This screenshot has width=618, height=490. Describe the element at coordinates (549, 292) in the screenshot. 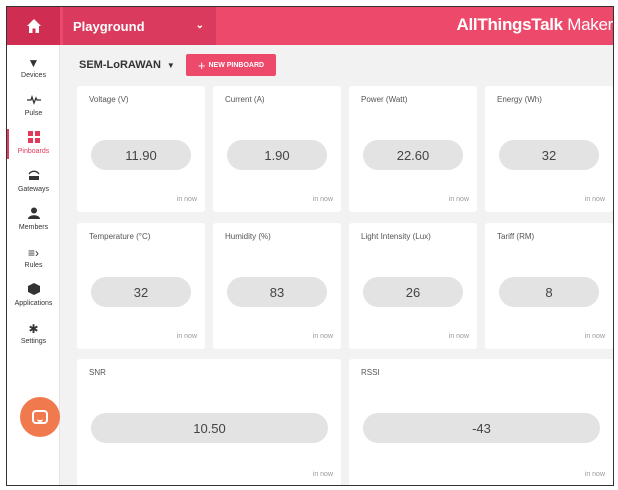

I see `value-pill: 8` at that location.